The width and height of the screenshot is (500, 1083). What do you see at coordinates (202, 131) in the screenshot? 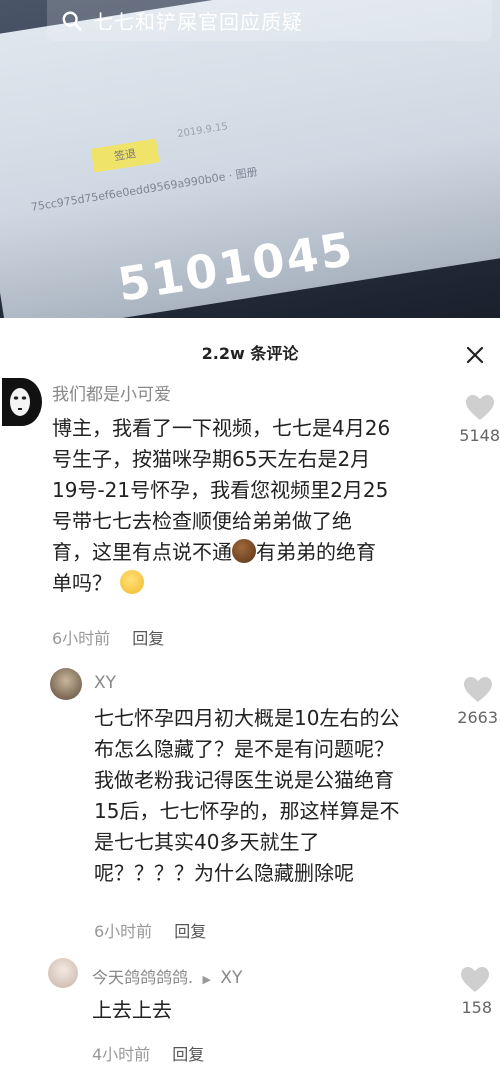
I see `date-text: 2019.9.15` at bounding box center [202, 131].